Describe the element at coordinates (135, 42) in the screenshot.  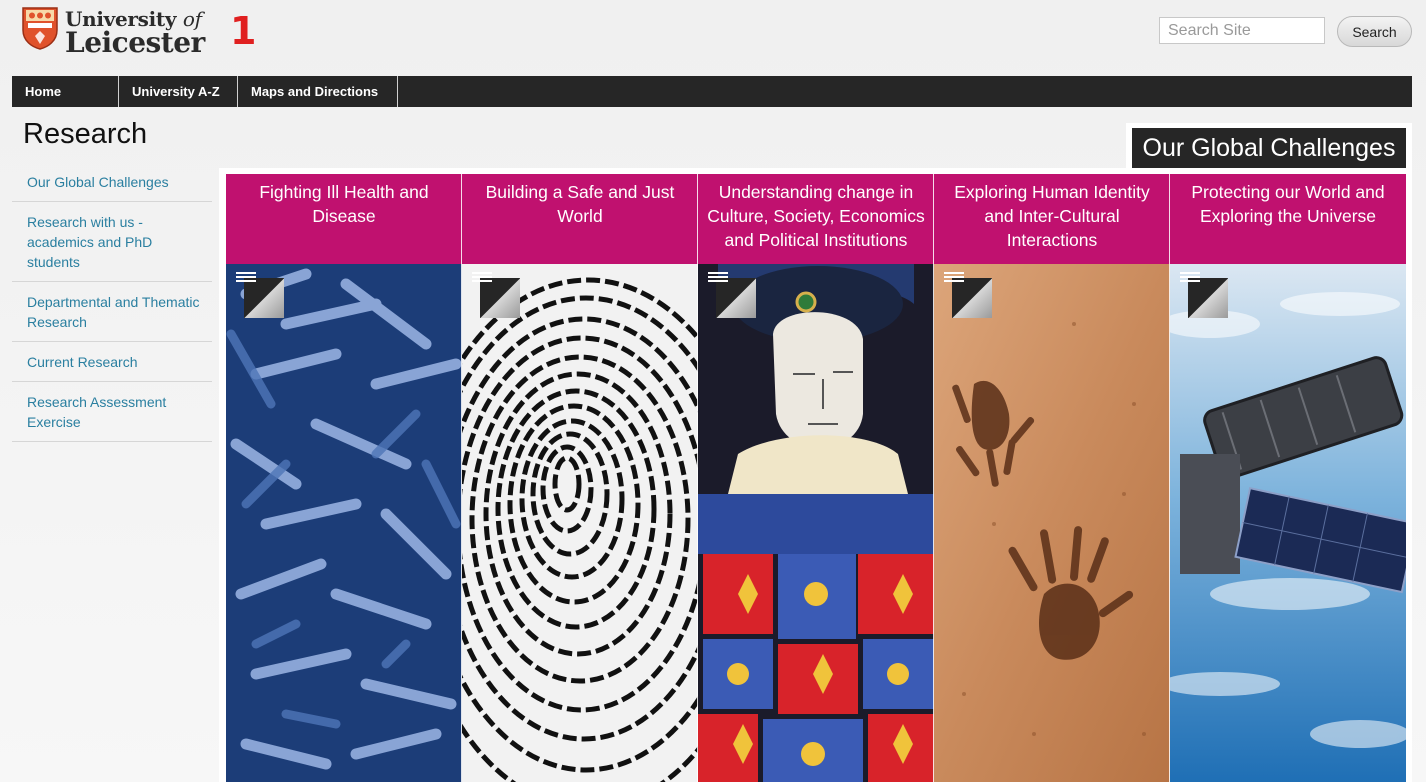
I see `logo-wordmark-bottom: Leicester` at that location.